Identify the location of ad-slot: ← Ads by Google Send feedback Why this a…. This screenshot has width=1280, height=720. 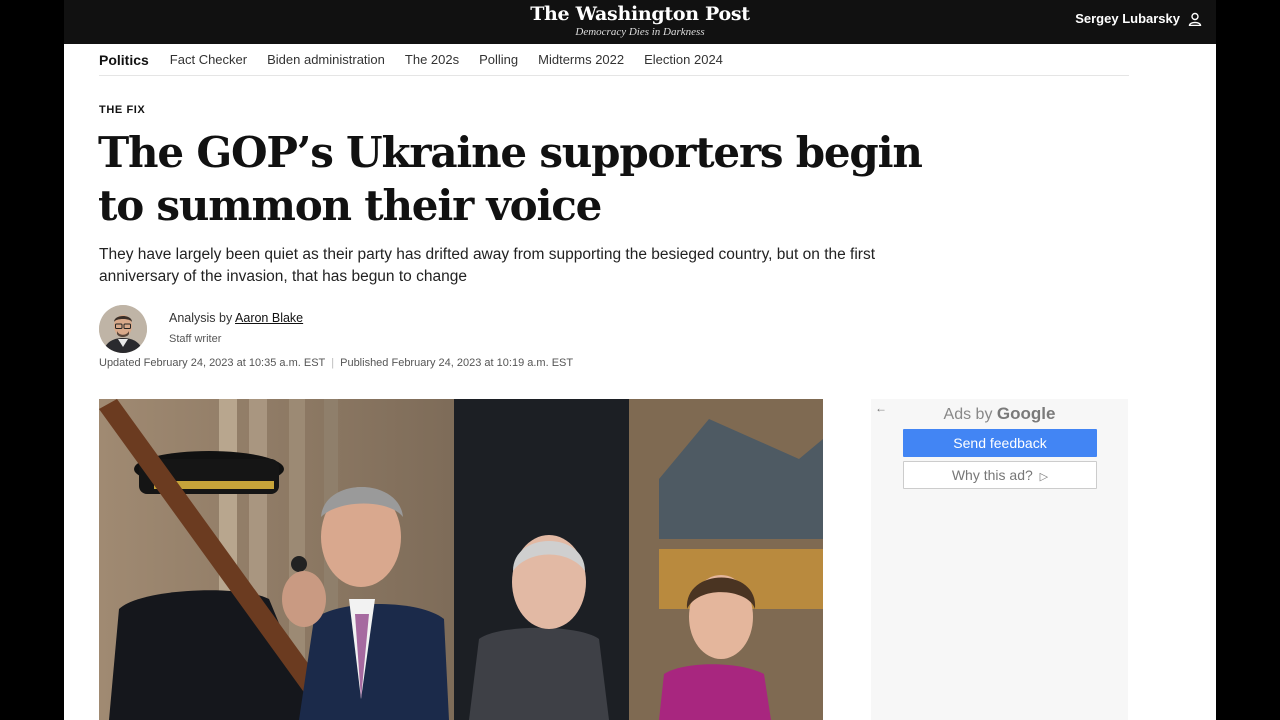
(999, 559).